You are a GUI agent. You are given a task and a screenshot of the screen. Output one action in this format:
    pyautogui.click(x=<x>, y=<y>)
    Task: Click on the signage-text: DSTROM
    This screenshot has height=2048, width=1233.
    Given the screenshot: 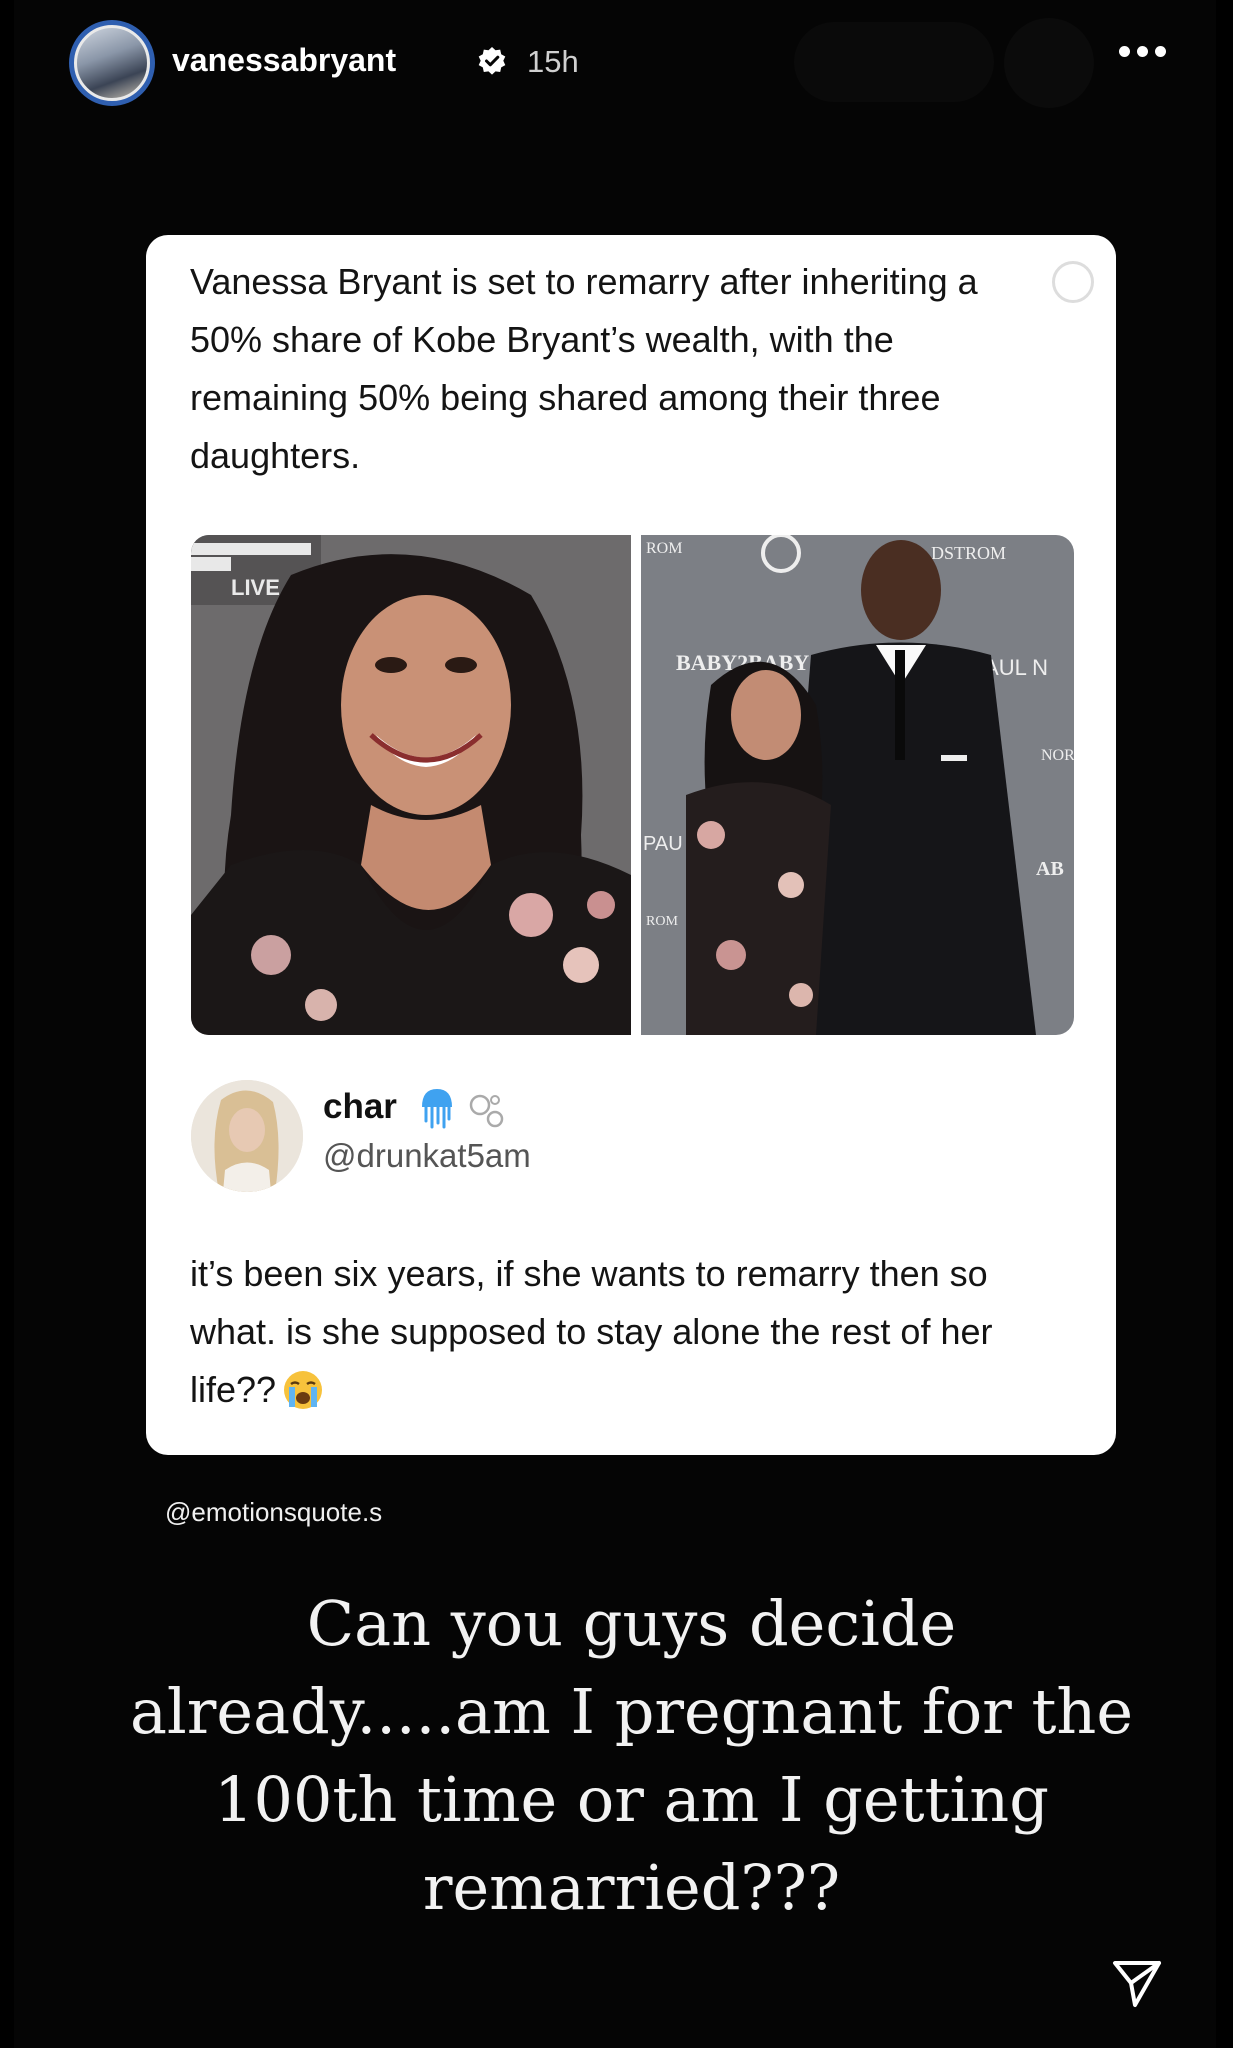 What is the action you would take?
    pyautogui.click(x=968, y=553)
    